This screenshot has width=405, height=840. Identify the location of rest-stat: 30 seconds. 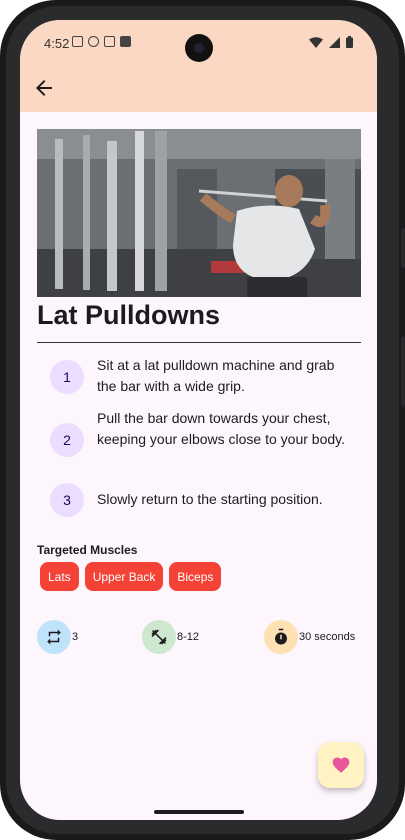
(309, 637).